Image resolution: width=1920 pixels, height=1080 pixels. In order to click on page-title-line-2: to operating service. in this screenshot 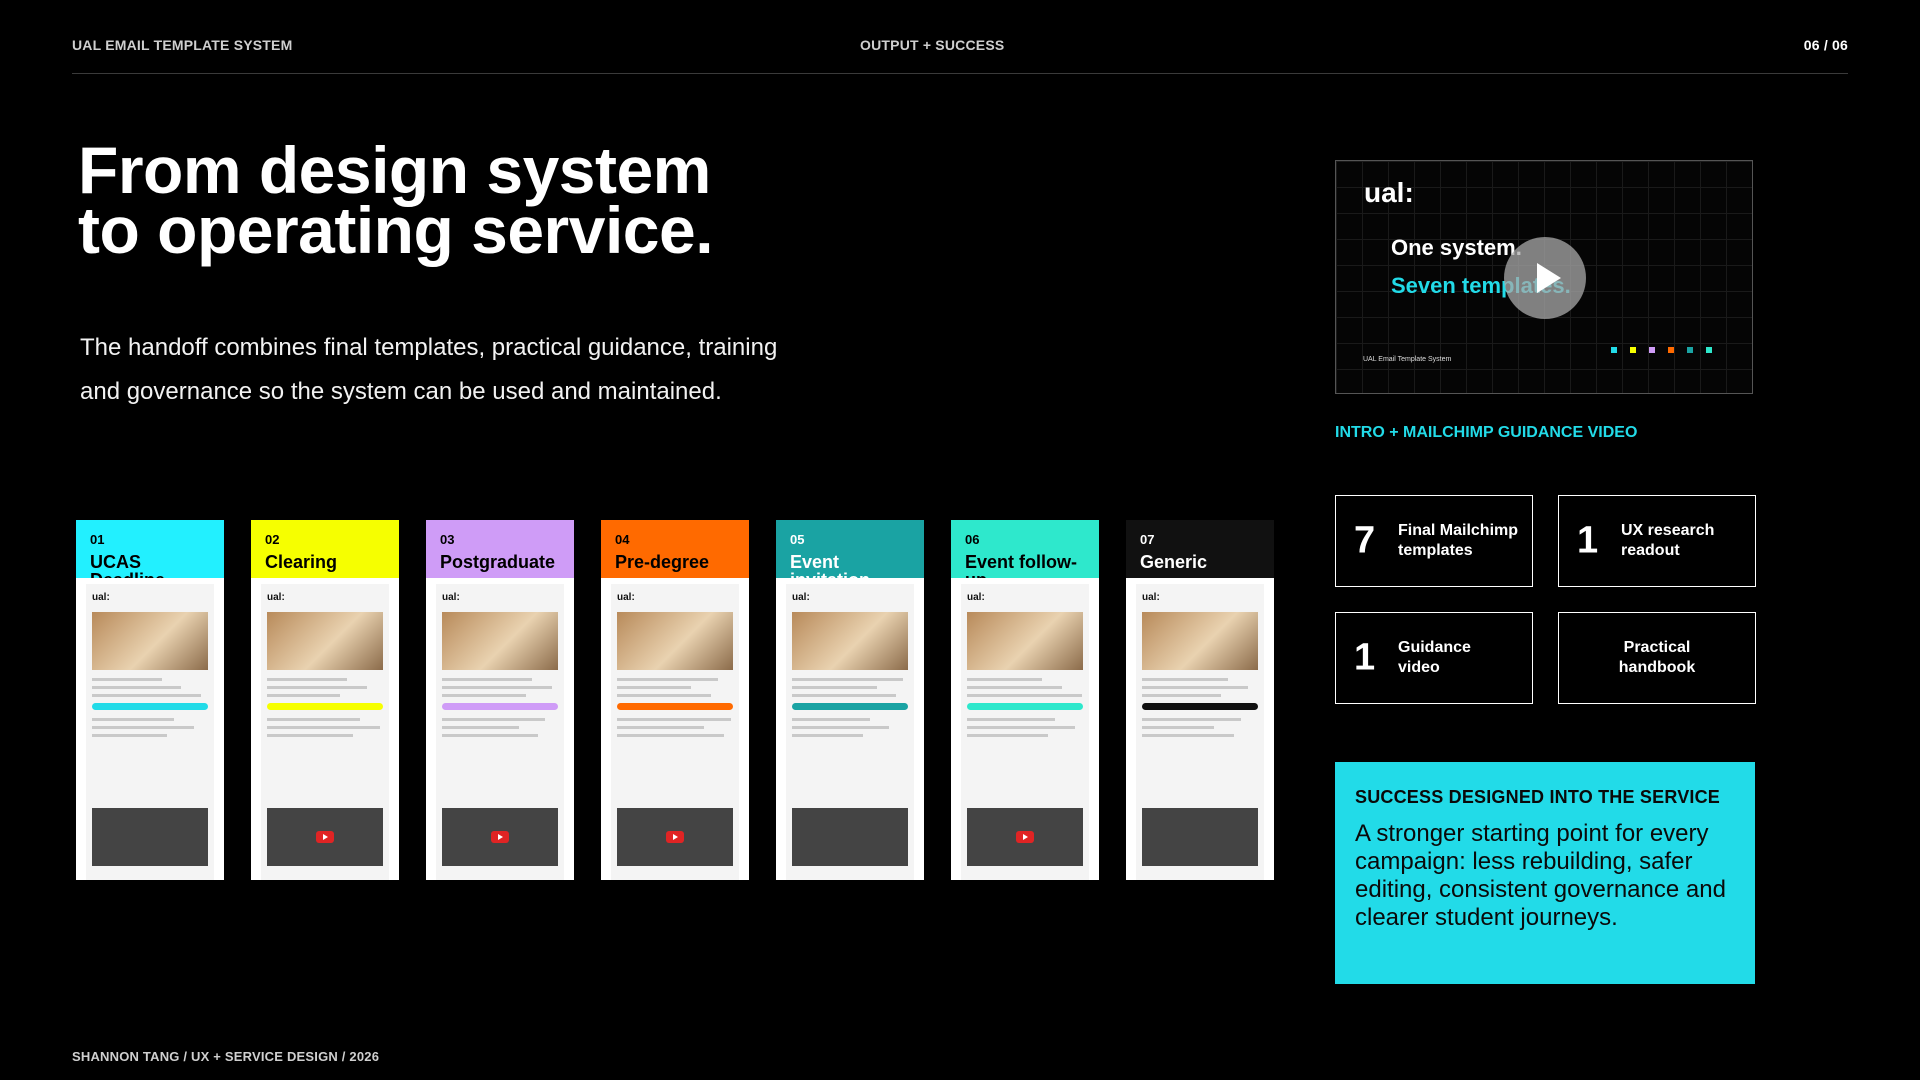, I will do `click(396, 230)`.